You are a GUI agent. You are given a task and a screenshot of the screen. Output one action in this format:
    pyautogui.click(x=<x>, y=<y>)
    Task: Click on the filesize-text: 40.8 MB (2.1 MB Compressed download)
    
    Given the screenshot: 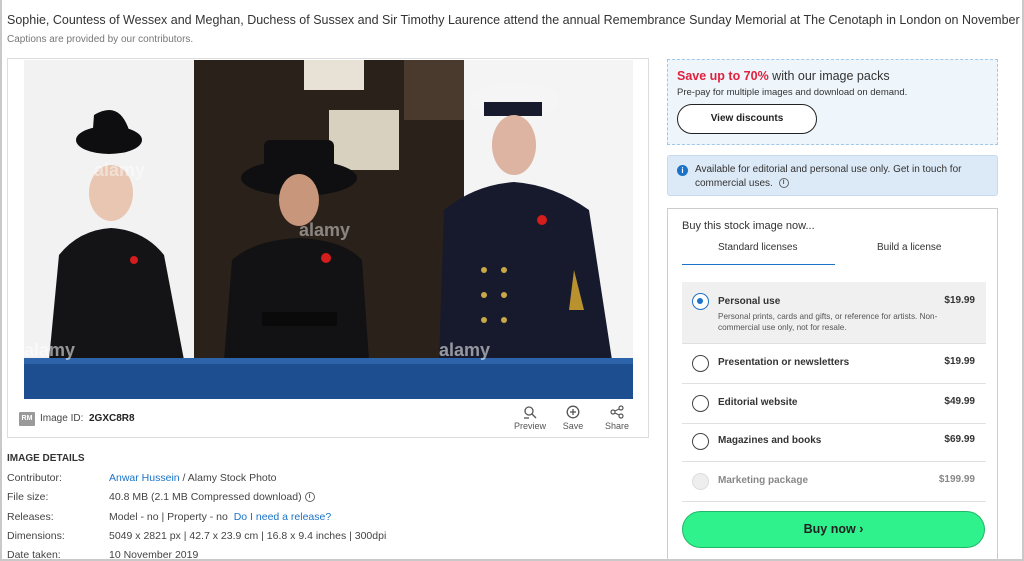 What is the action you would take?
    pyautogui.click(x=205, y=497)
    